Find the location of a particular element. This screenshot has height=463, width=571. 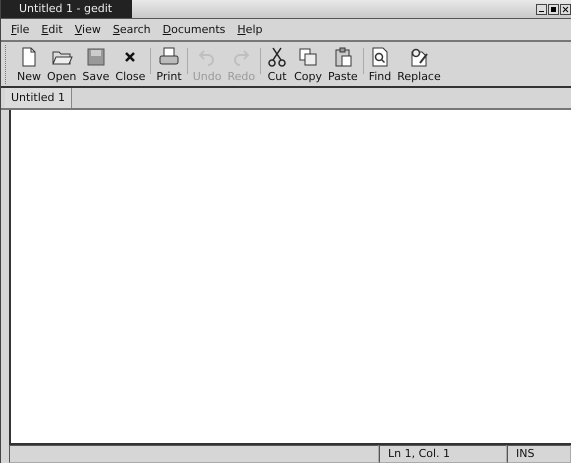

toolbar-button: Open is located at coordinates (62, 64).